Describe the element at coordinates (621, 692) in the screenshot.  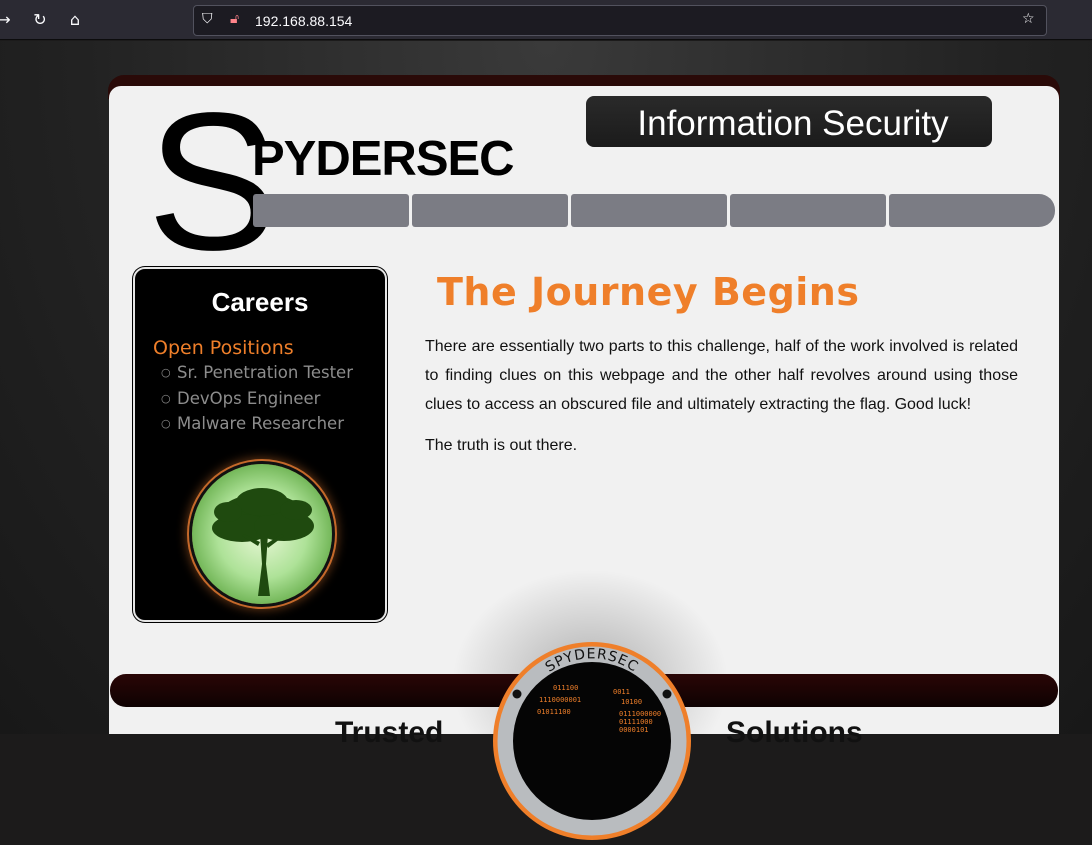
I see `svg-text: 0011` at that location.